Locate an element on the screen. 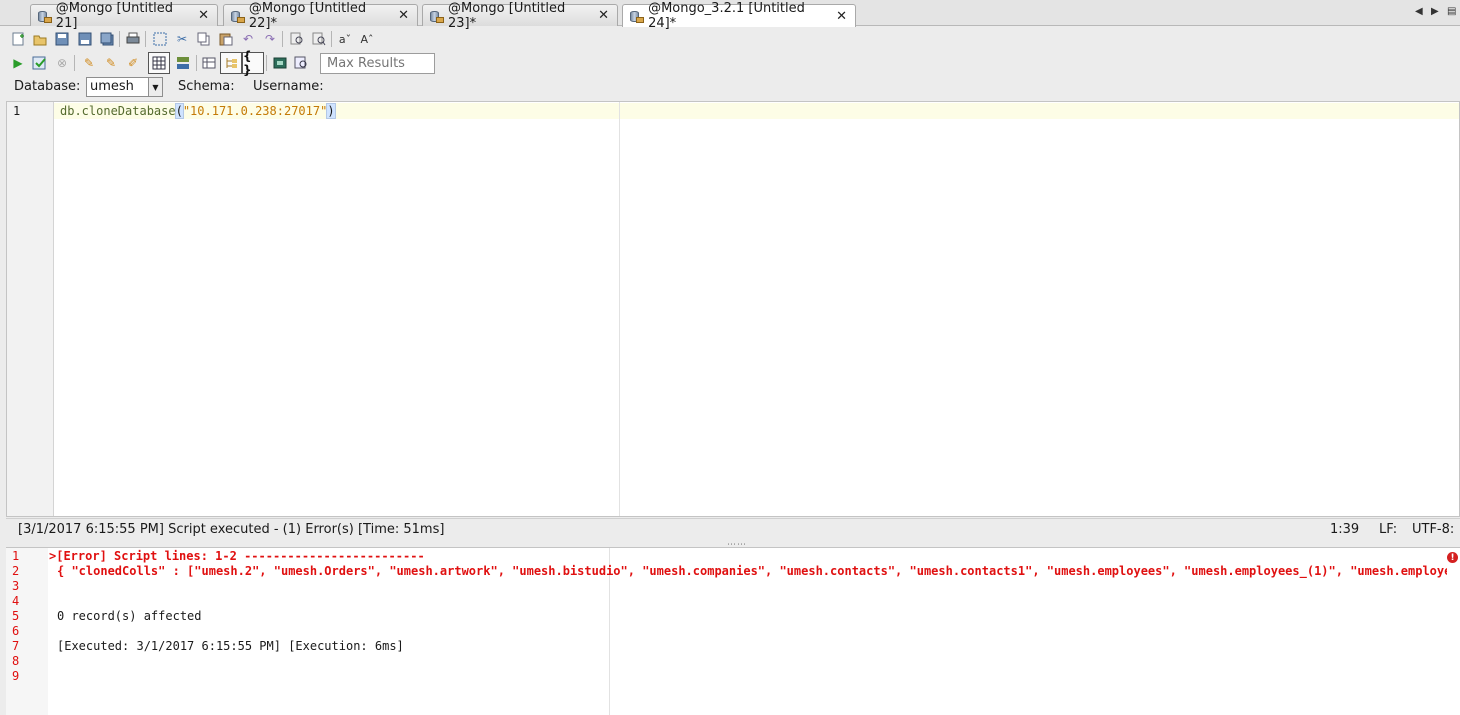 This screenshot has height=715, width=1460. editor-toolbar-bottom: ▶ ⊗ ✎ ✎ ✐ { } is located at coordinates (730, 63).